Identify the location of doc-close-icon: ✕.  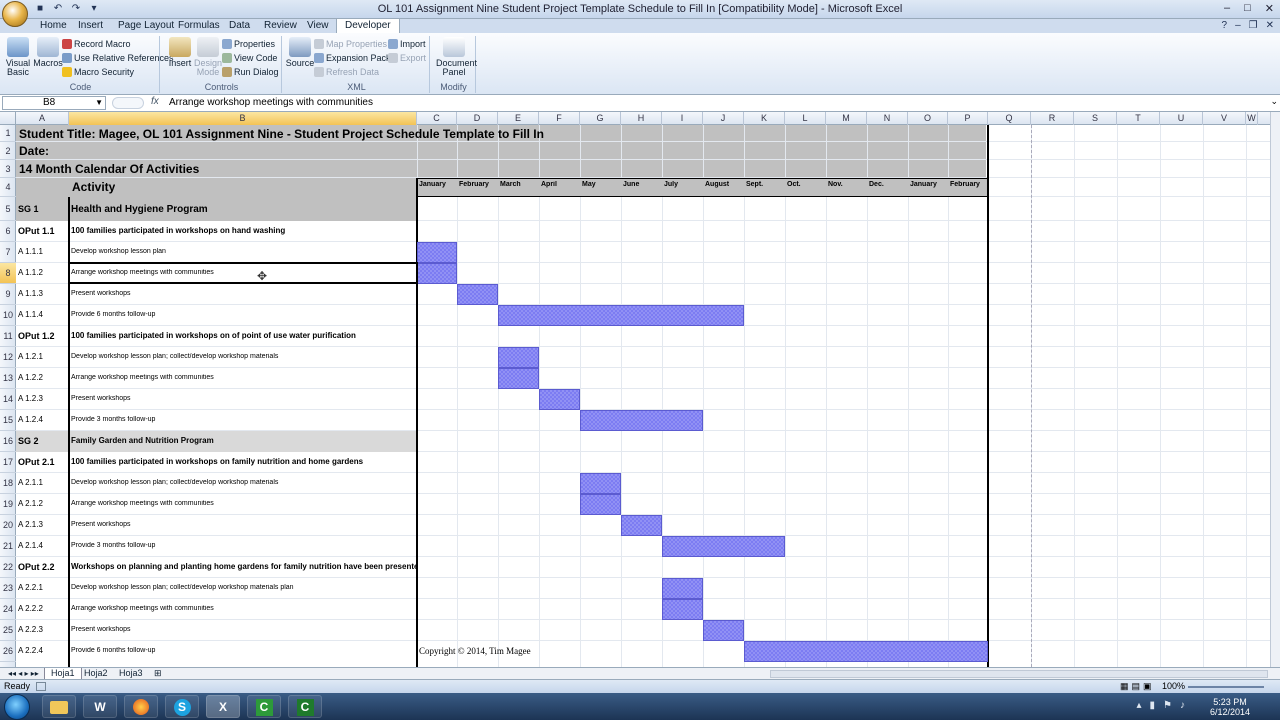
(1270, 25).